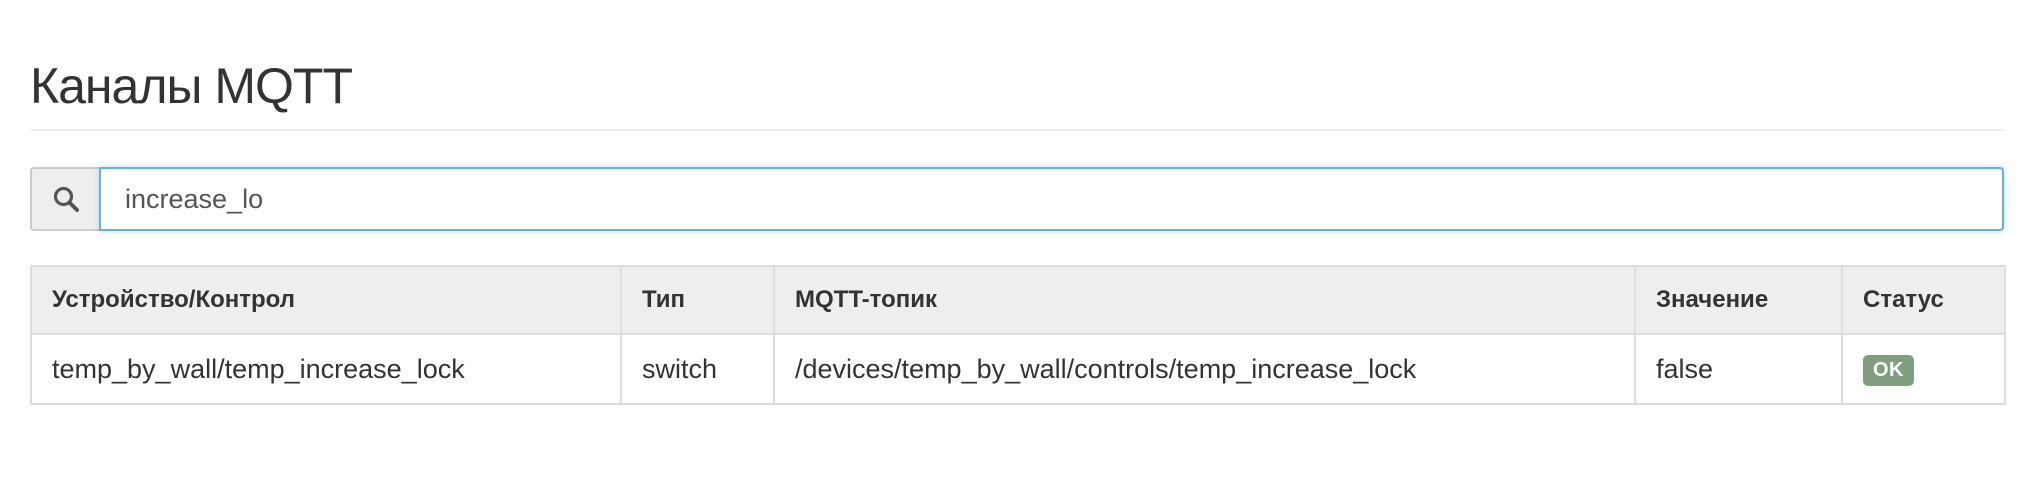 The height and width of the screenshot is (478, 2030). I want to click on page-title: Каналы MQTT, so click(191, 86).